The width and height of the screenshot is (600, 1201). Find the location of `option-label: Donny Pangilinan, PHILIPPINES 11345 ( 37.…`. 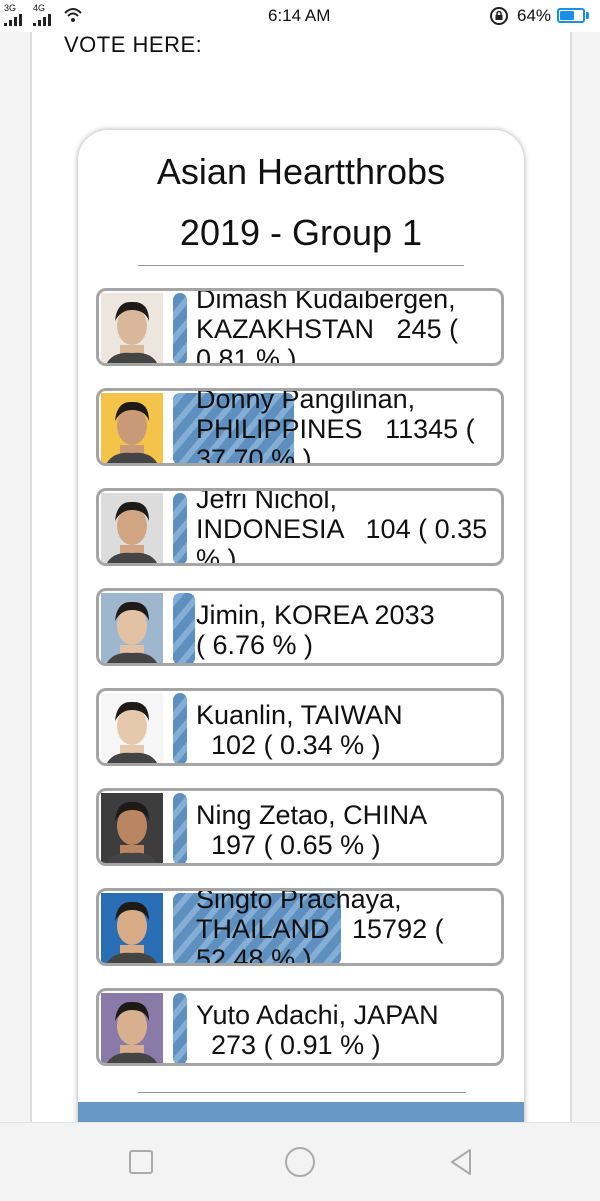

option-label: Donny Pangilinan, PHILIPPINES 11345 ( 37.… is located at coordinates (343, 427).